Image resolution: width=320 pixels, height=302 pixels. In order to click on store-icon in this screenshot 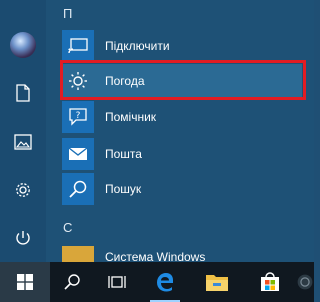, I will do `click(270, 281)`.